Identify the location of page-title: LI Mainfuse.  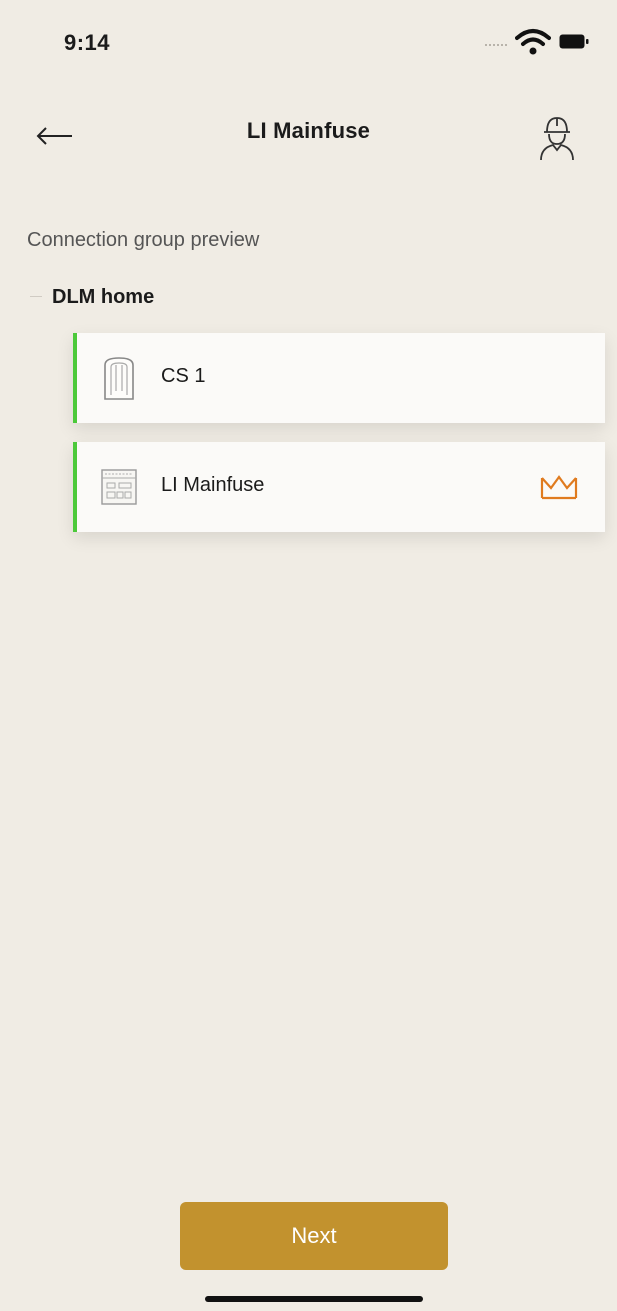
(308, 130).